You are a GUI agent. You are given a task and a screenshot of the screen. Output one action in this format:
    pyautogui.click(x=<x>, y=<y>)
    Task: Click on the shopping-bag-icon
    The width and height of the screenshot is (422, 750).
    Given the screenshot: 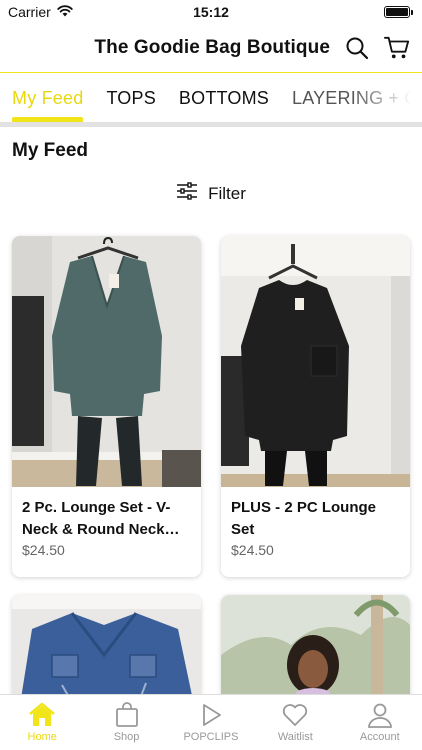 What is the action you would take?
    pyautogui.click(x=127, y=715)
    